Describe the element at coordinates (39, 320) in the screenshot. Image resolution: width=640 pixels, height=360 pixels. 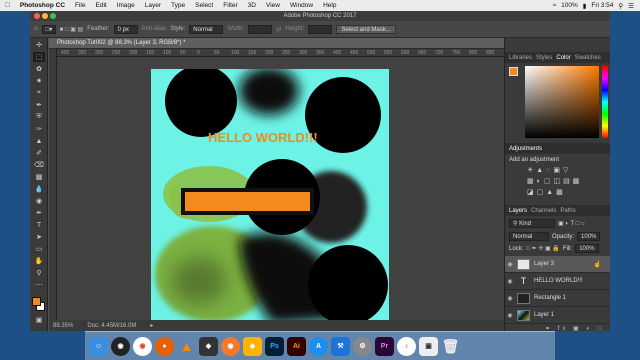
I see `quick-mask-icon: ▣` at that location.